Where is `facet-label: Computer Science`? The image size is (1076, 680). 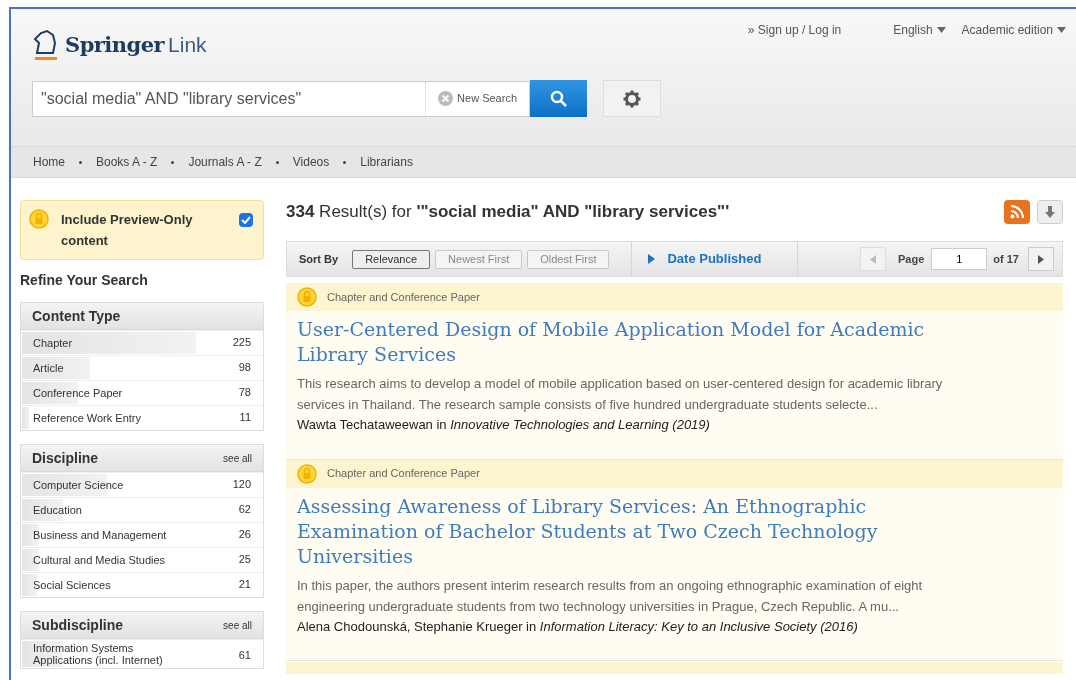
facet-label: Computer Science is located at coordinates (79, 485).